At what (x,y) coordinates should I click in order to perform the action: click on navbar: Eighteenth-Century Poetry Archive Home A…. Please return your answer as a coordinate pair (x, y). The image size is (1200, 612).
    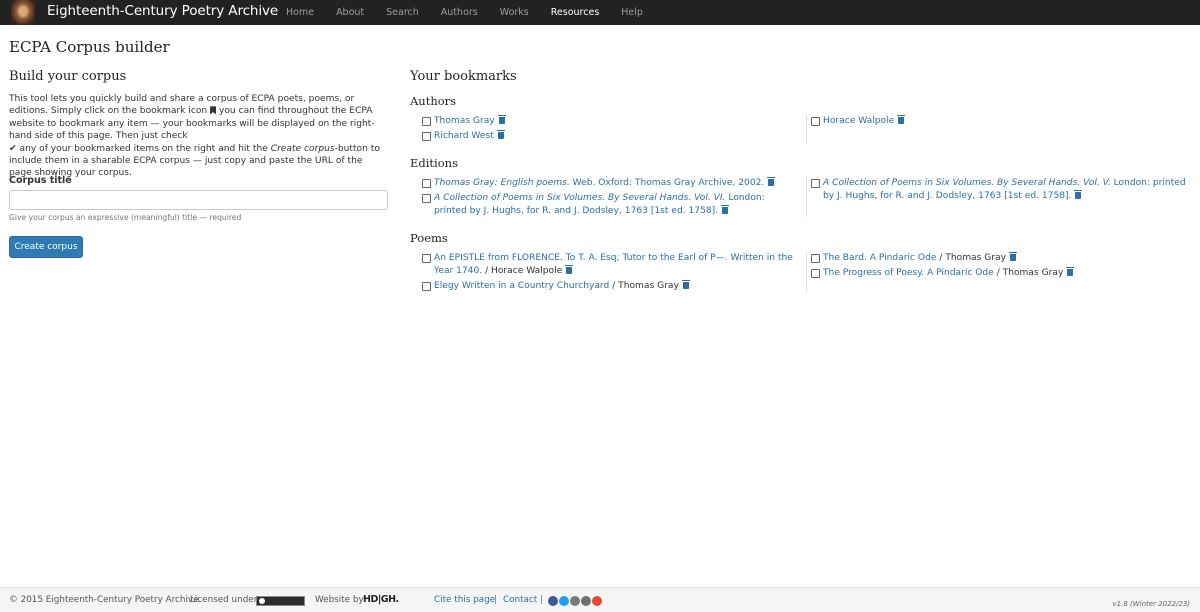
    Looking at the image, I should click on (600, 12).